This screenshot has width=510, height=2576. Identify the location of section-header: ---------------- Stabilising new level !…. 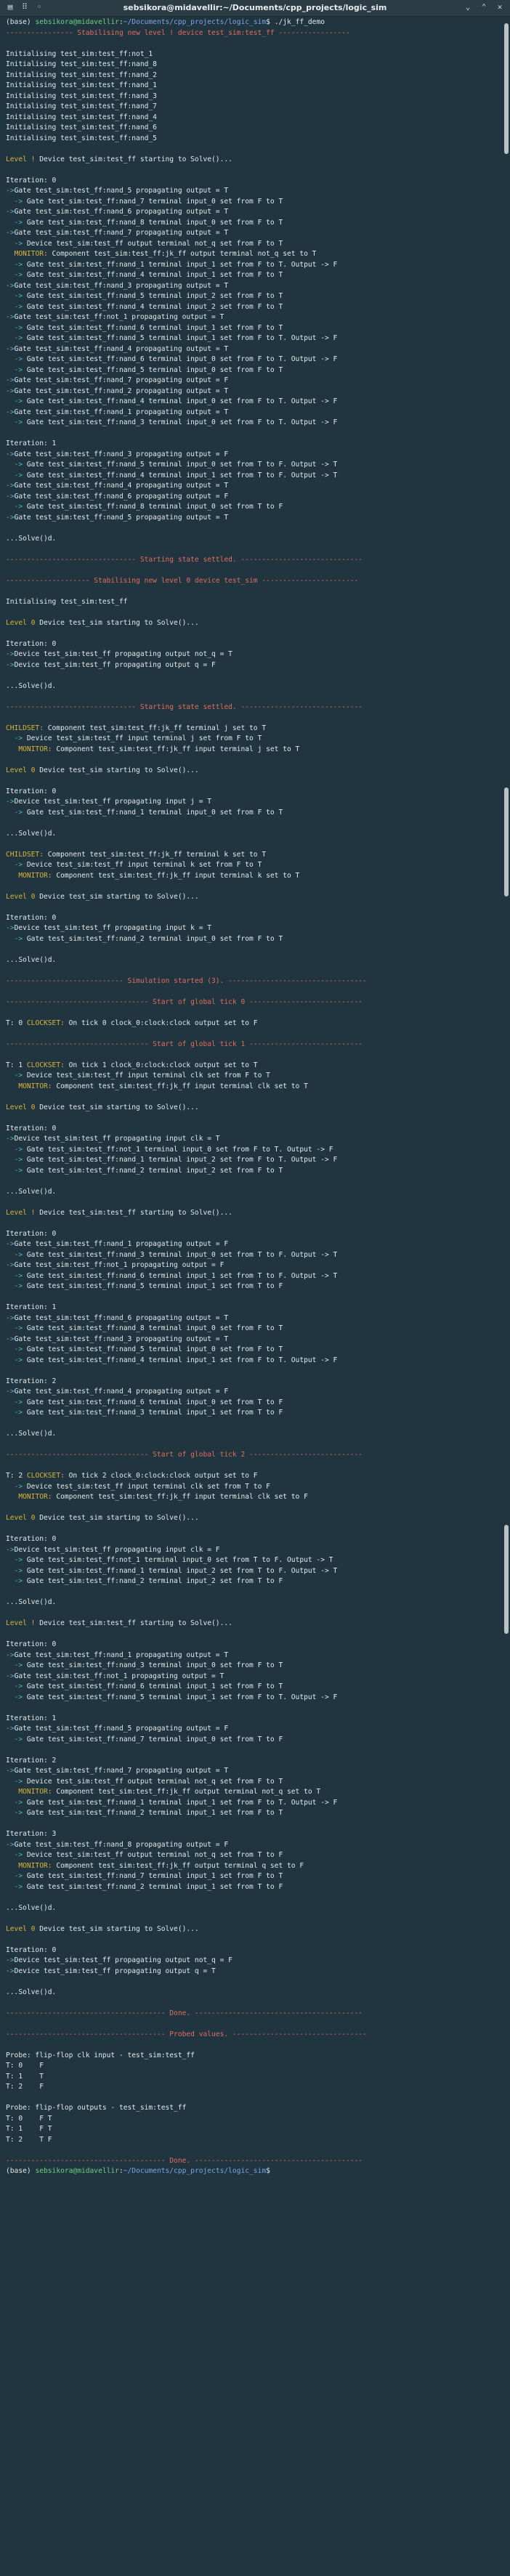
(178, 32).